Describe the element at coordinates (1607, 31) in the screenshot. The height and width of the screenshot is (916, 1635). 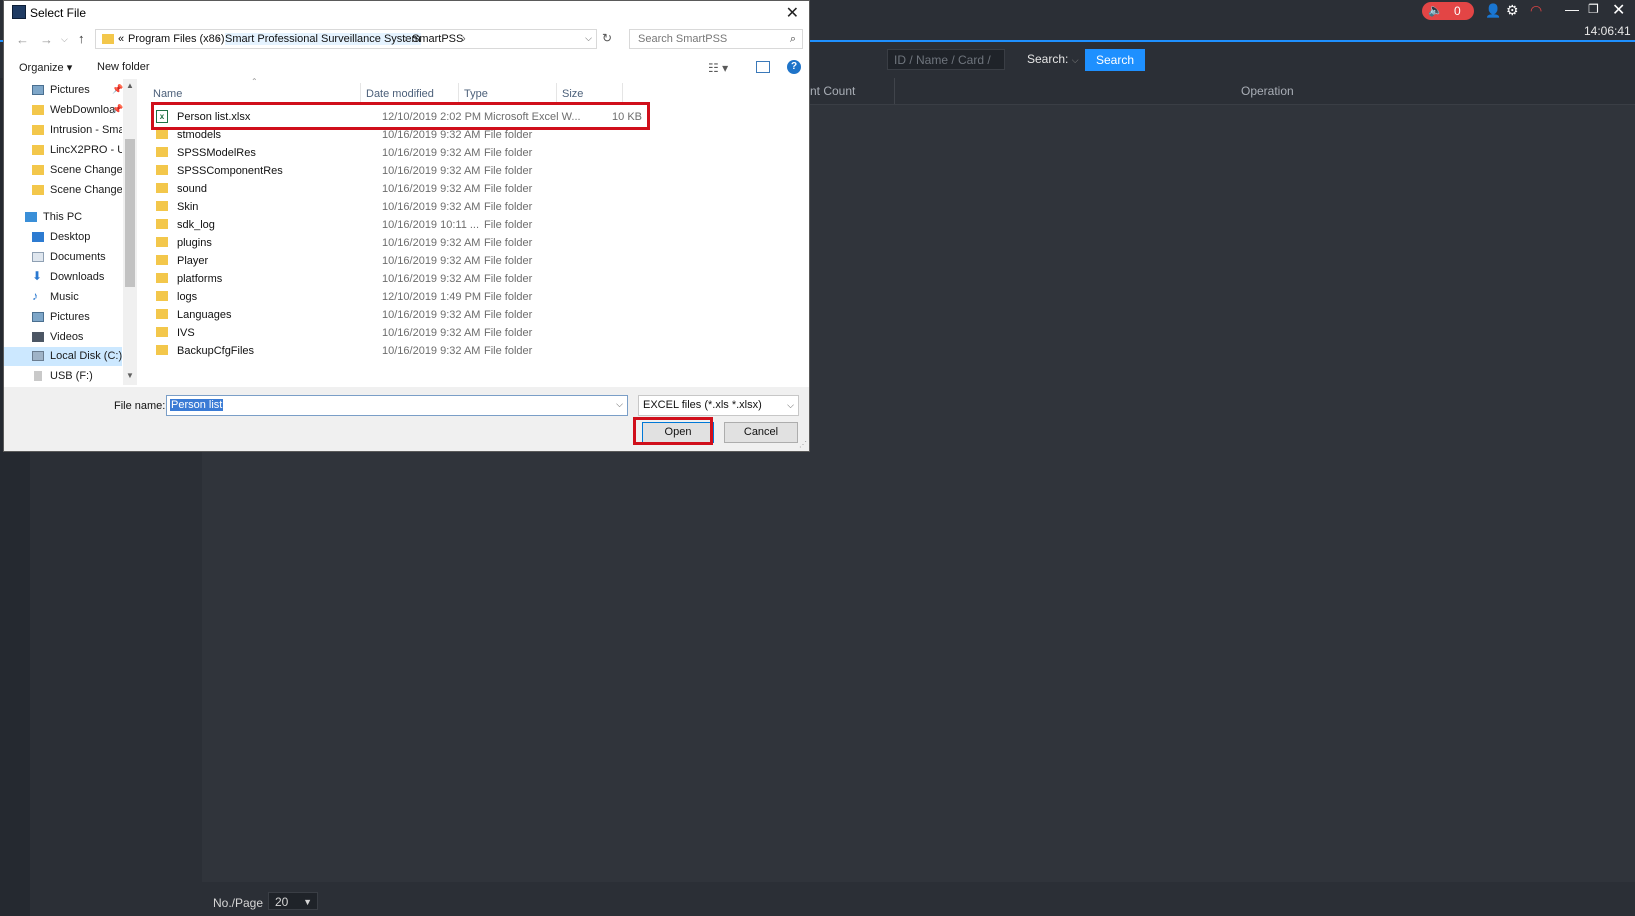
I see `clock: 14:06:41` at that location.